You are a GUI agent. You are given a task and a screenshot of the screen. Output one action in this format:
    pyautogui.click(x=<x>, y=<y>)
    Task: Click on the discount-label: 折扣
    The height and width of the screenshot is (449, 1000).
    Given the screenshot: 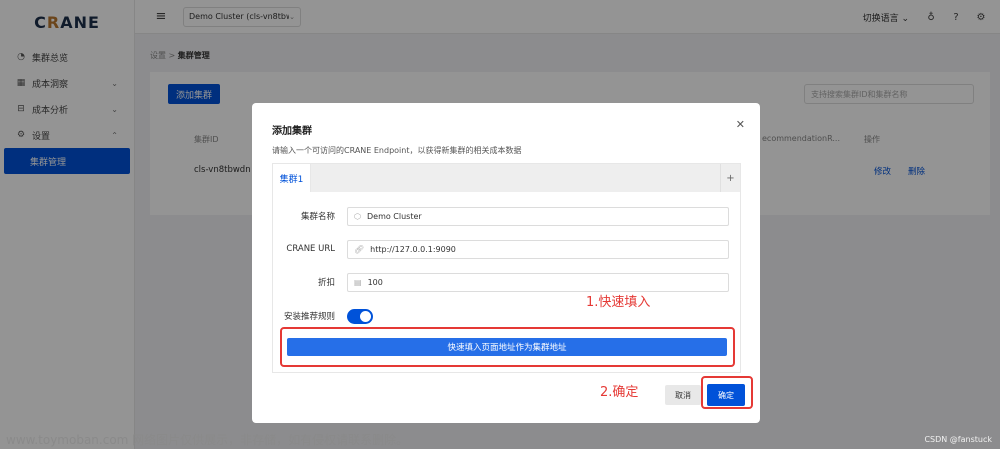 What is the action you would take?
    pyautogui.click(x=326, y=283)
    